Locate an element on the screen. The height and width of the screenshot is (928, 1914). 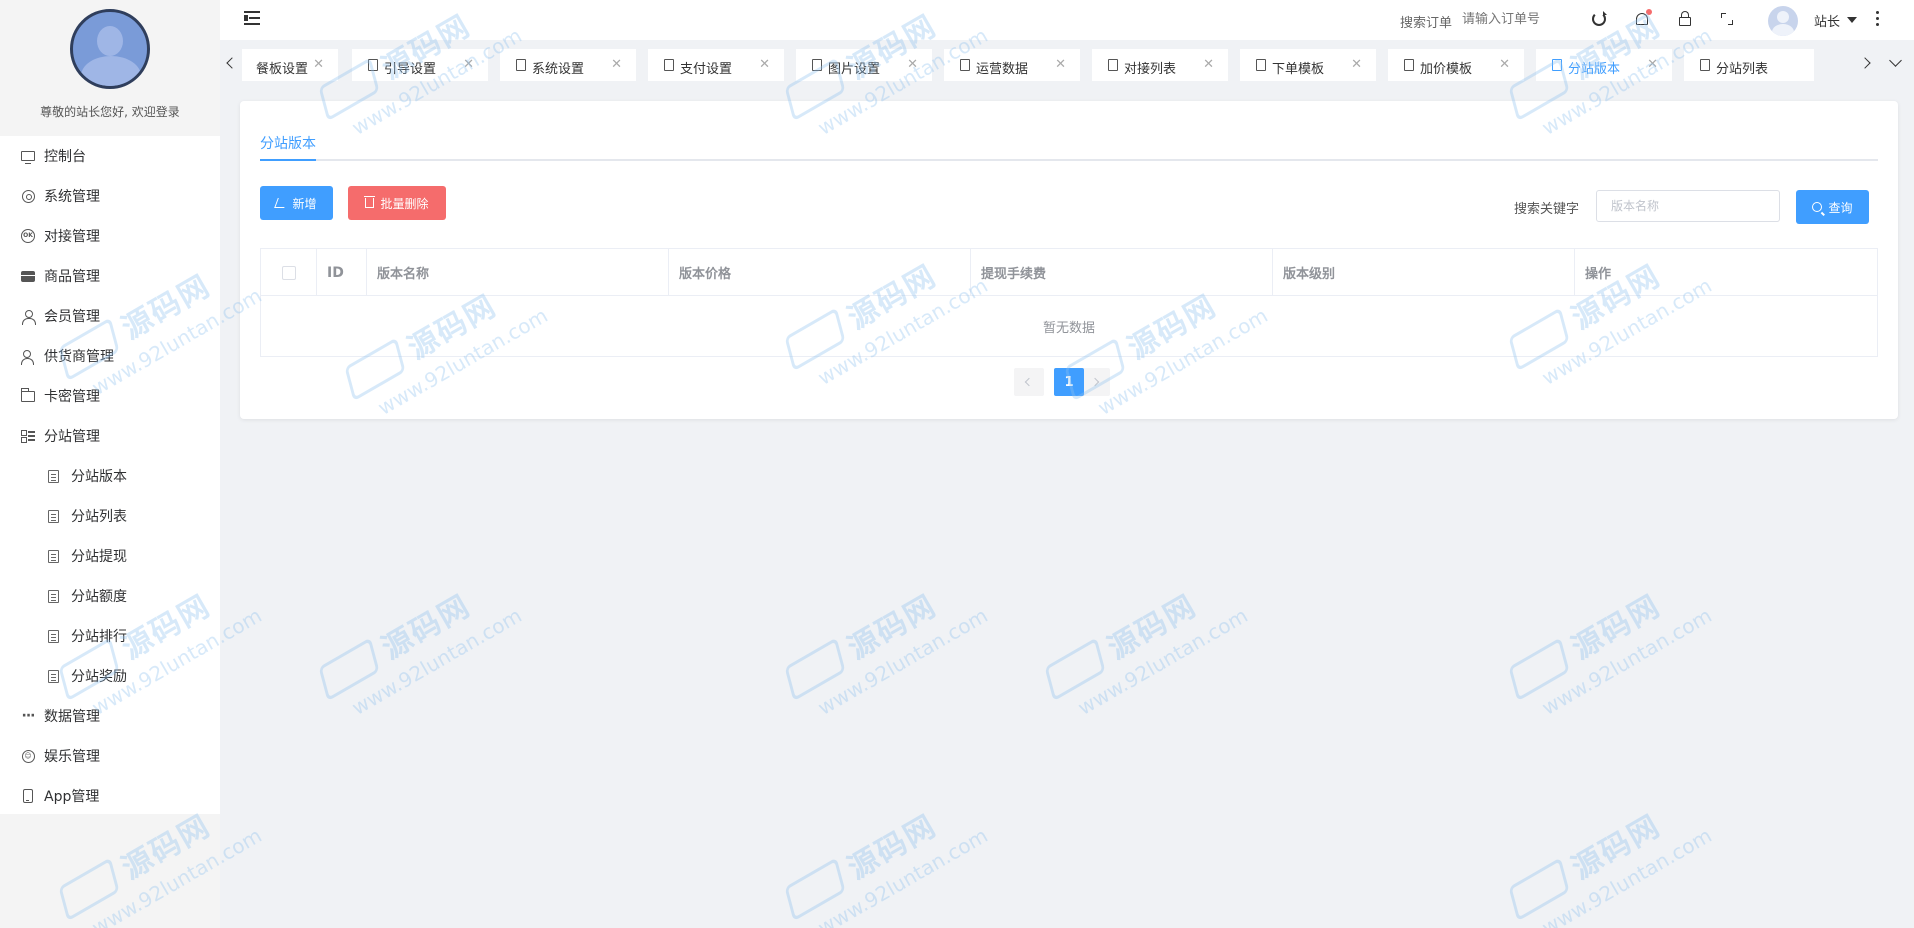
tabs-scroll-right-icon is located at coordinates (1865, 63).